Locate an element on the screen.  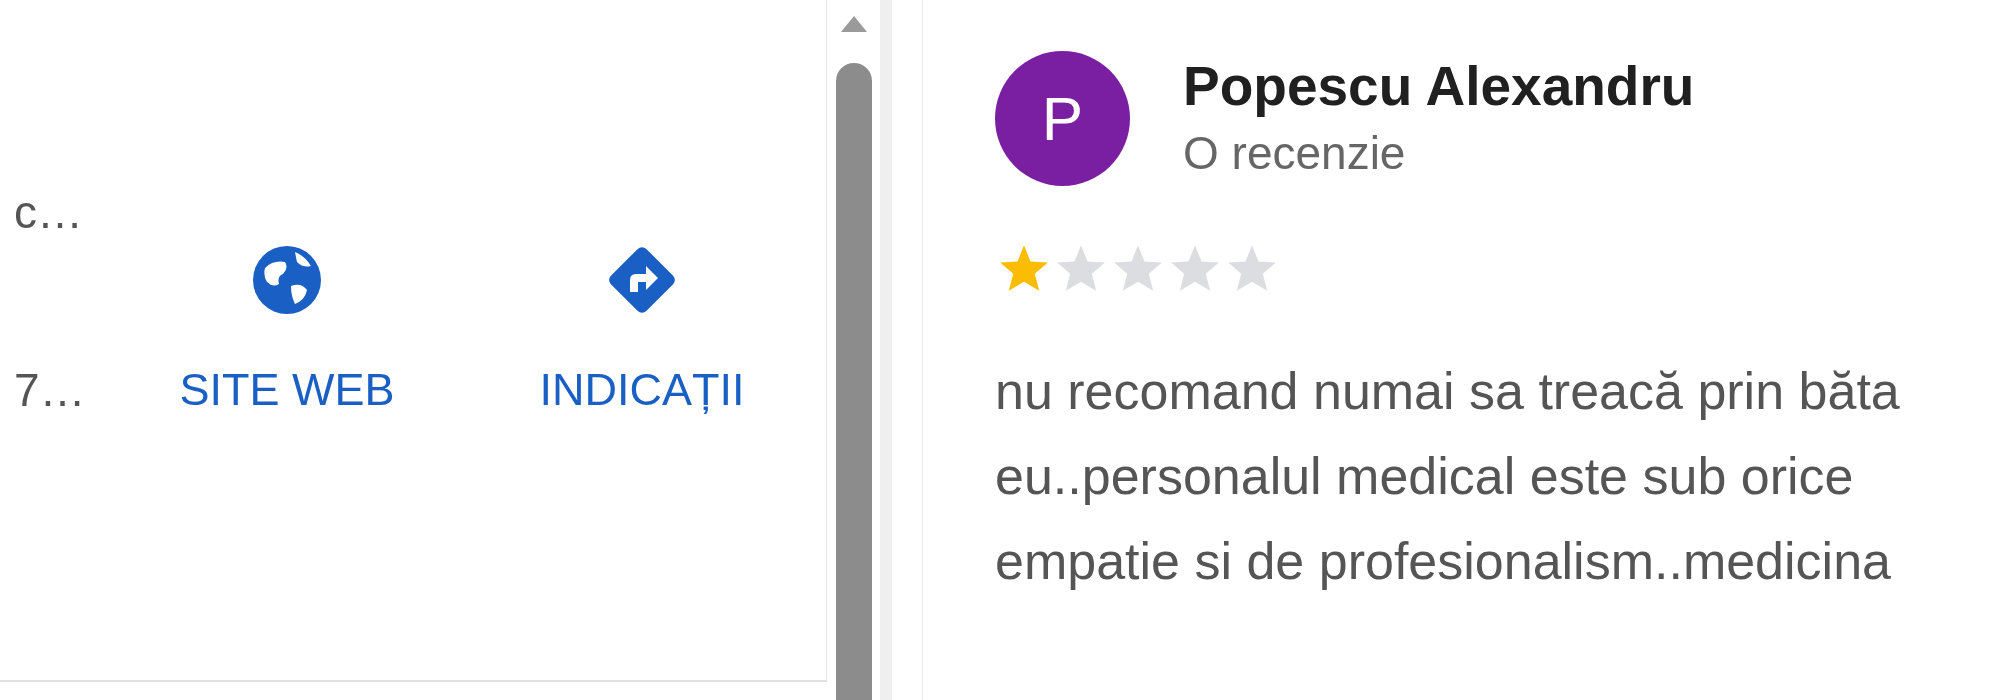
review-count: O recenzie is located at coordinates (1295, 153).